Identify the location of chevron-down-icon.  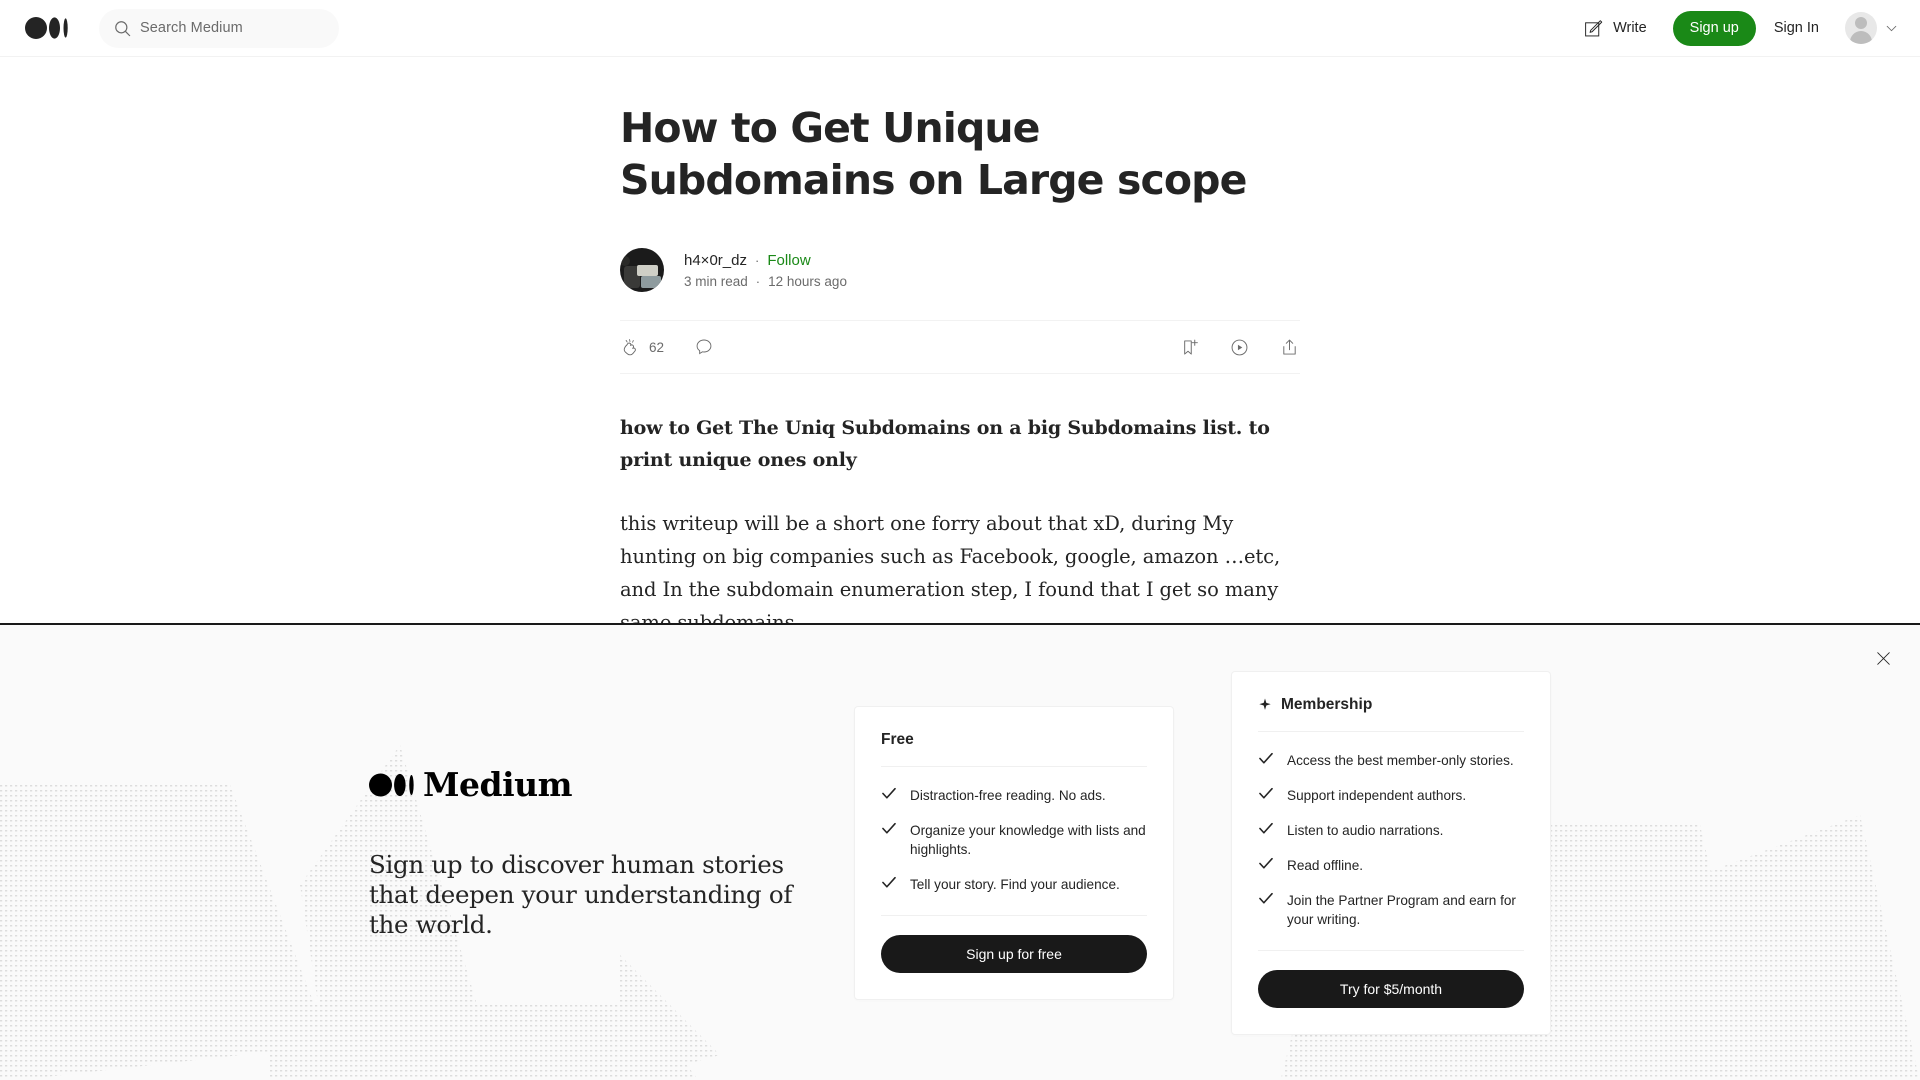
(1891, 28).